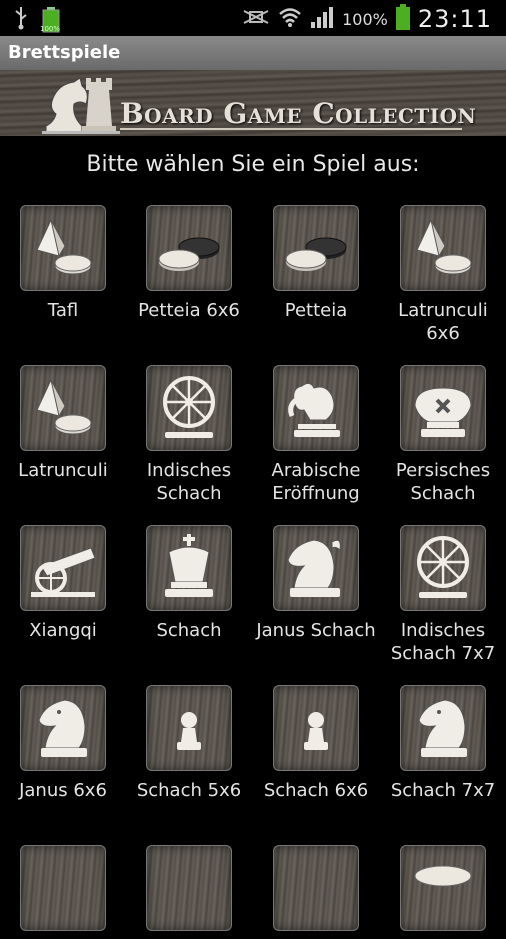 The height and width of the screenshot is (939, 506). I want to click on game-label: Latrunculi, so click(63, 470).